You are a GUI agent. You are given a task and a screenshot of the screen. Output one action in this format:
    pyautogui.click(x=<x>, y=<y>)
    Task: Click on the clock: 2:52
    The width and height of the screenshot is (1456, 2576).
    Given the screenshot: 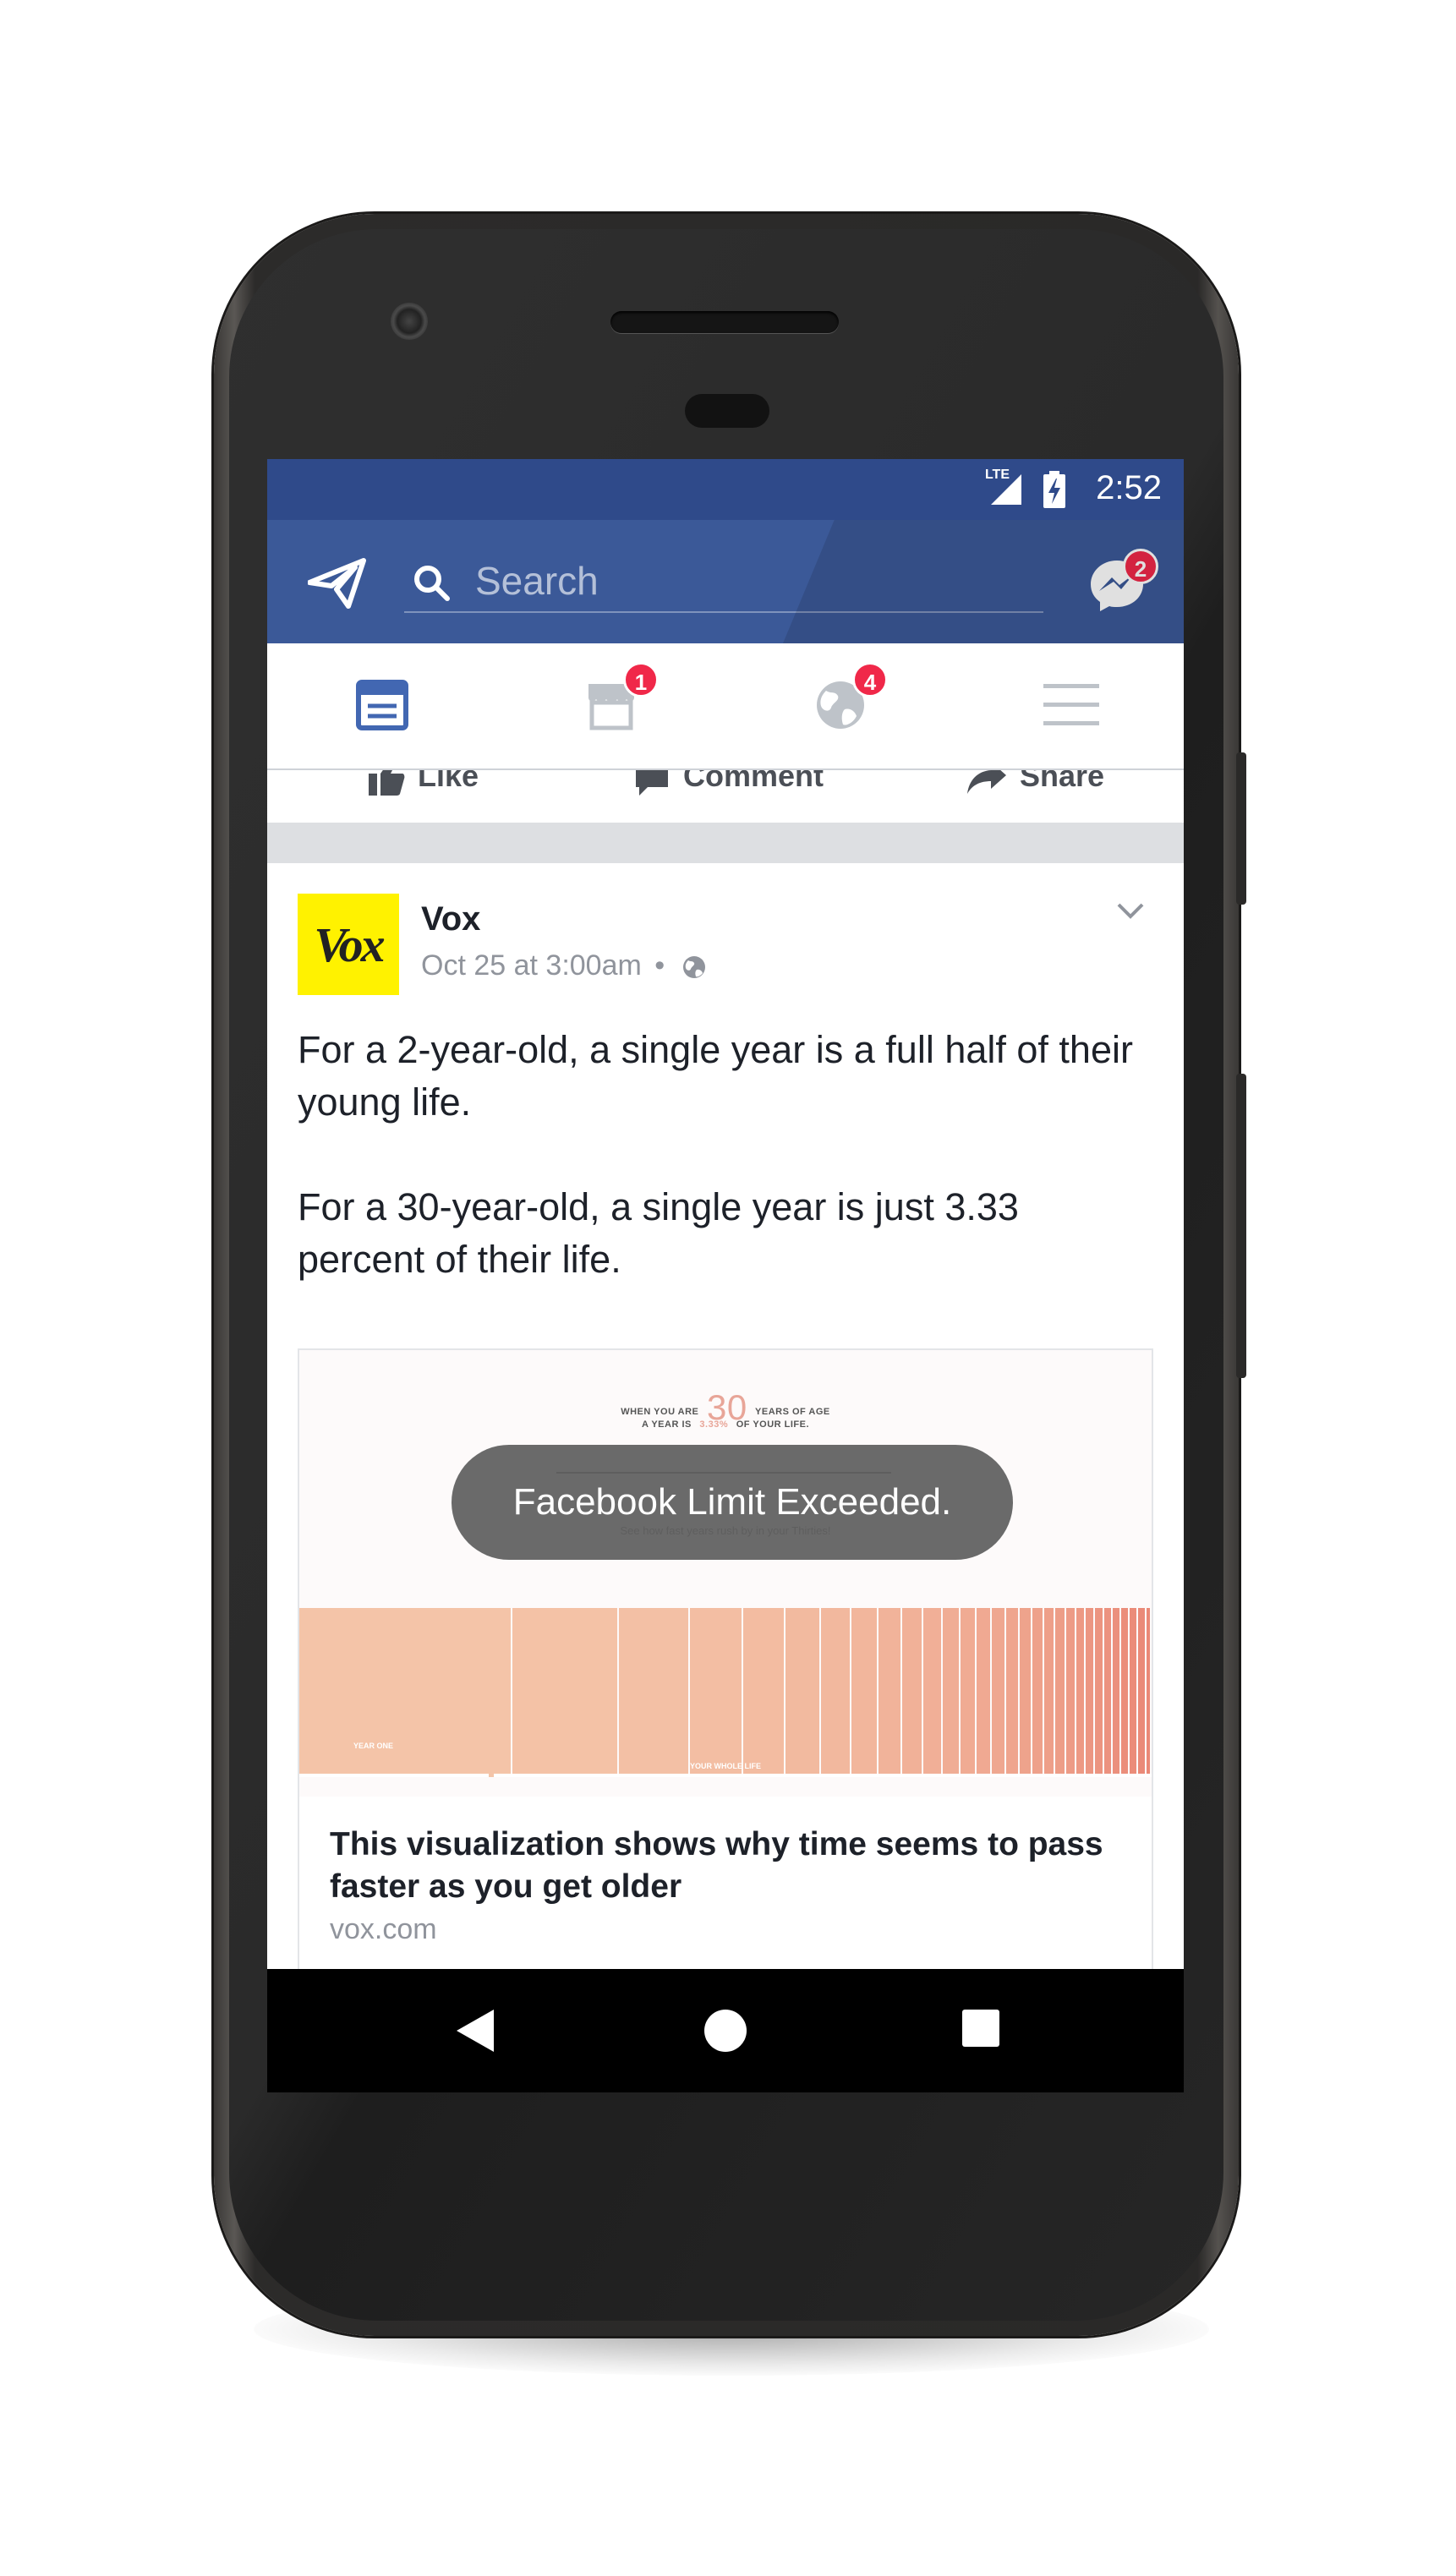 What is the action you would take?
    pyautogui.click(x=1129, y=488)
    